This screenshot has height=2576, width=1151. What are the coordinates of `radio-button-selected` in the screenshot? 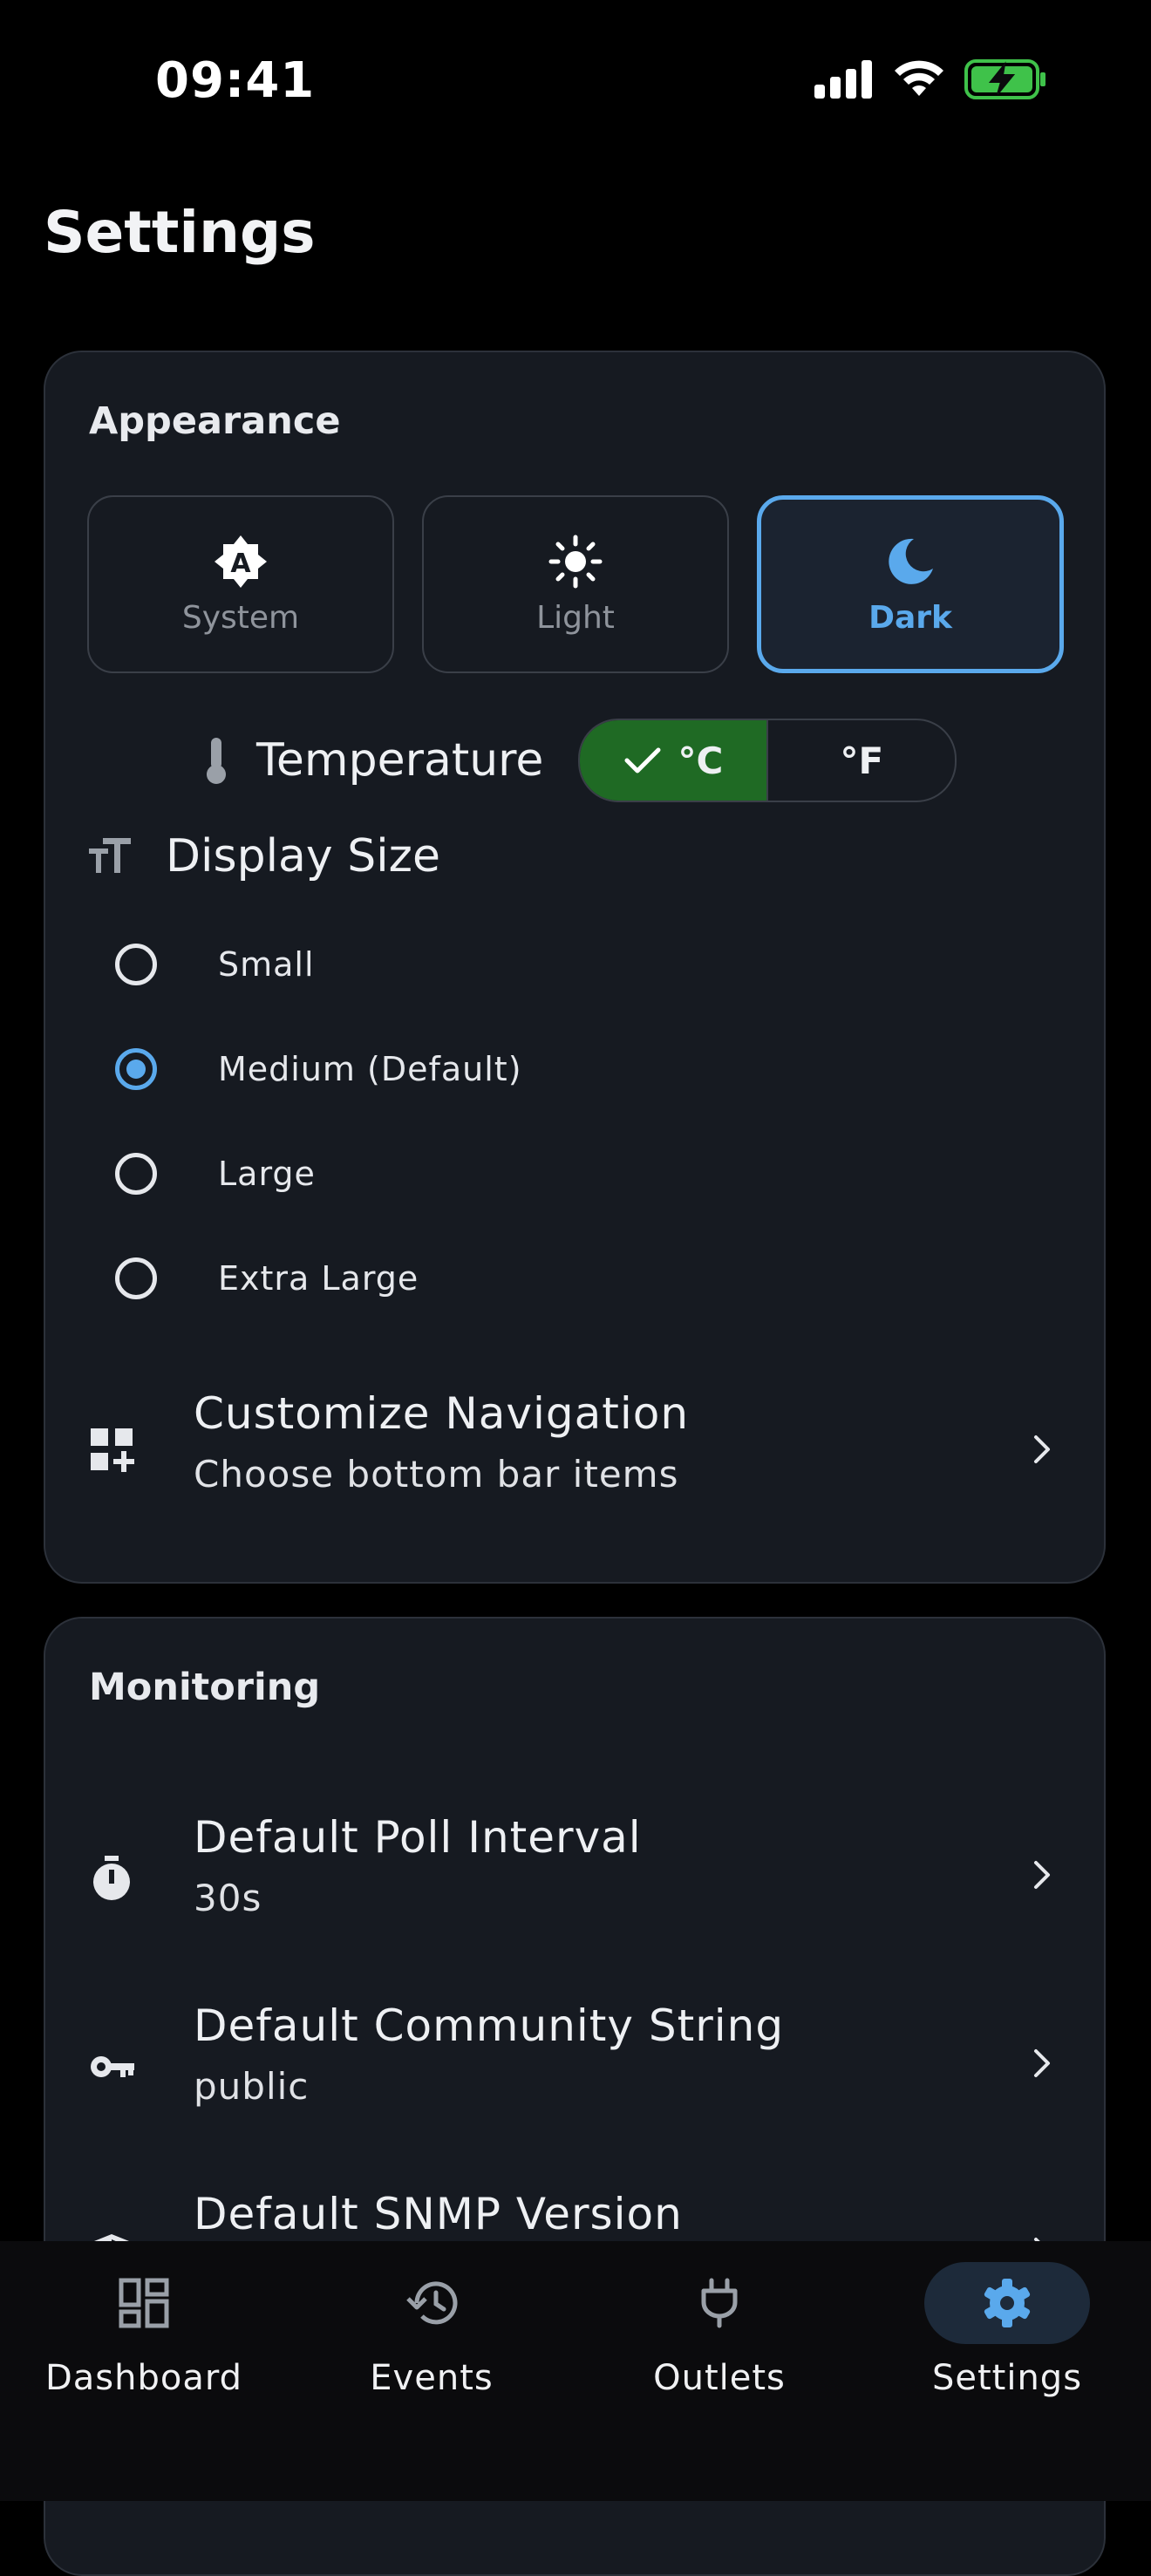 It's located at (136, 1069).